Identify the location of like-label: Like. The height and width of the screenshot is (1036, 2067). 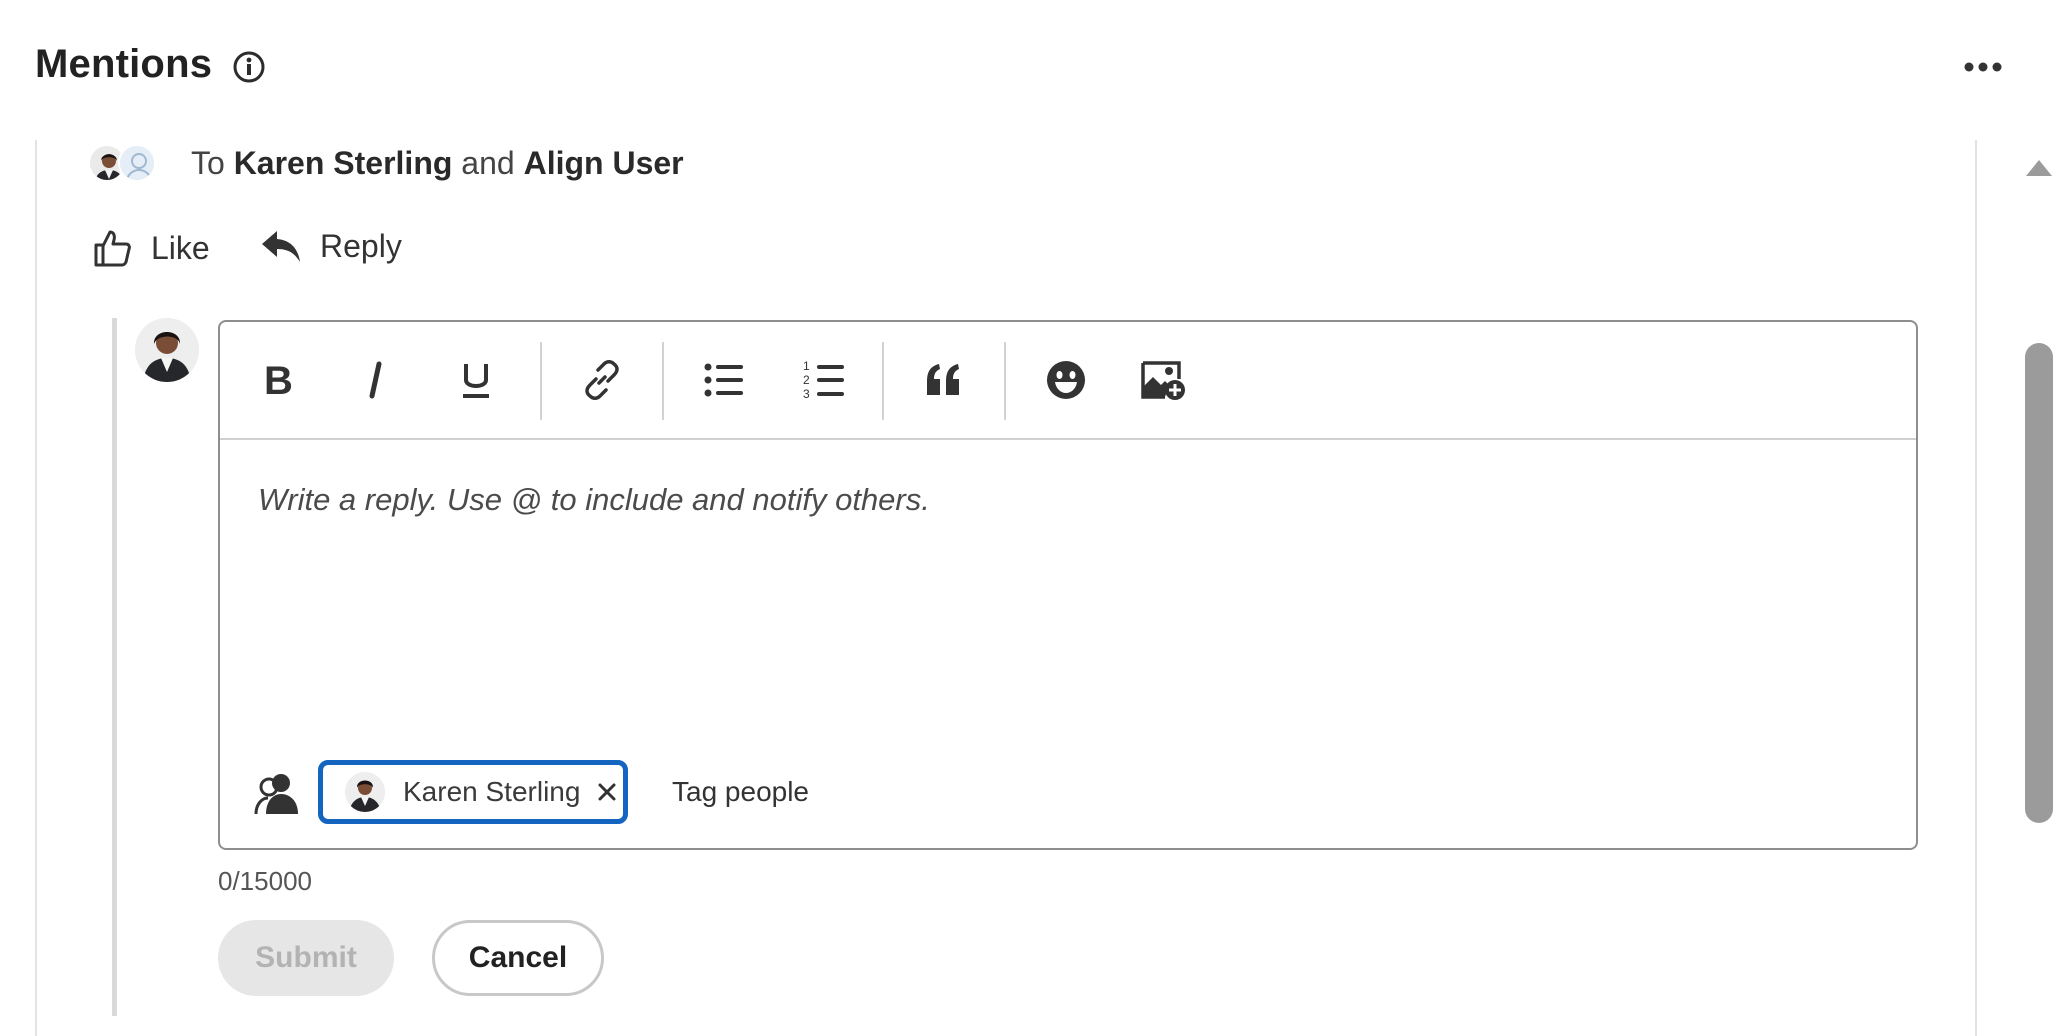
(180, 247).